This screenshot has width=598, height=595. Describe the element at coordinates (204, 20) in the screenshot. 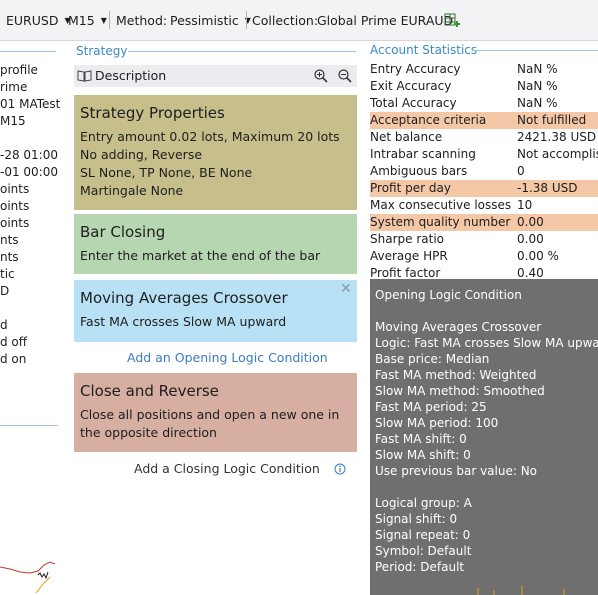

I see `method-value: Pessimistic` at that location.